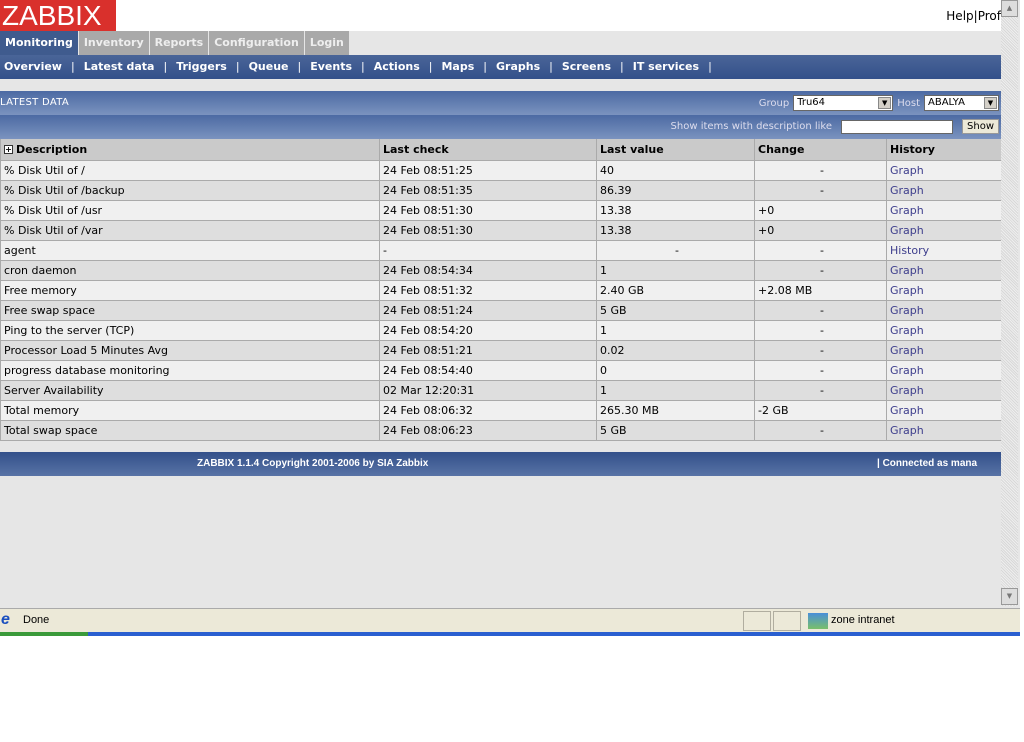 The width and height of the screenshot is (1024, 742). I want to click on cell-last-value: 0, so click(675, 370).